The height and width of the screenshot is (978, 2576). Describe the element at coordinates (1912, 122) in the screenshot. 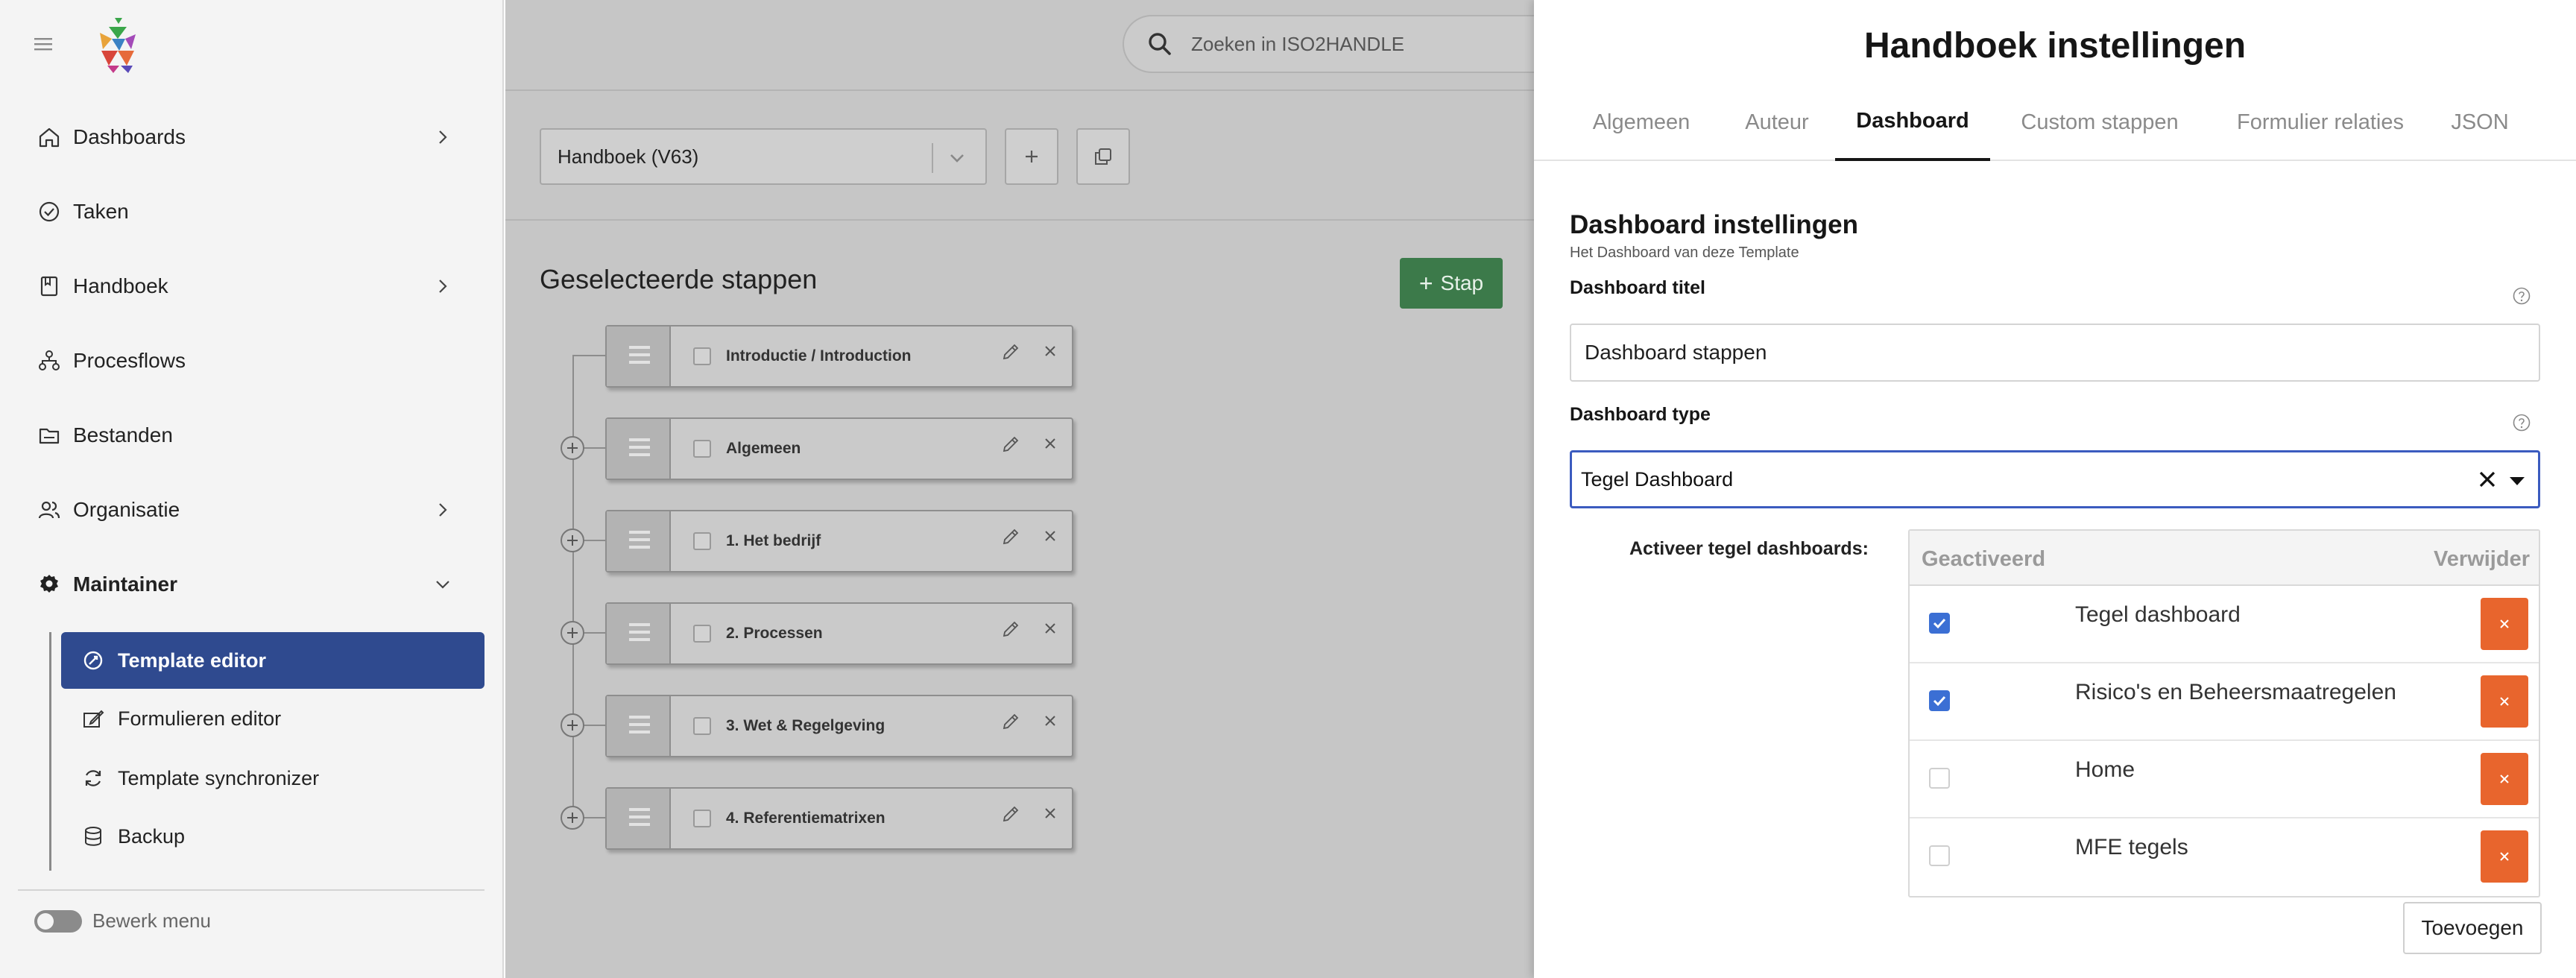

I see `tab-dashboard: Dashboard` at that location.